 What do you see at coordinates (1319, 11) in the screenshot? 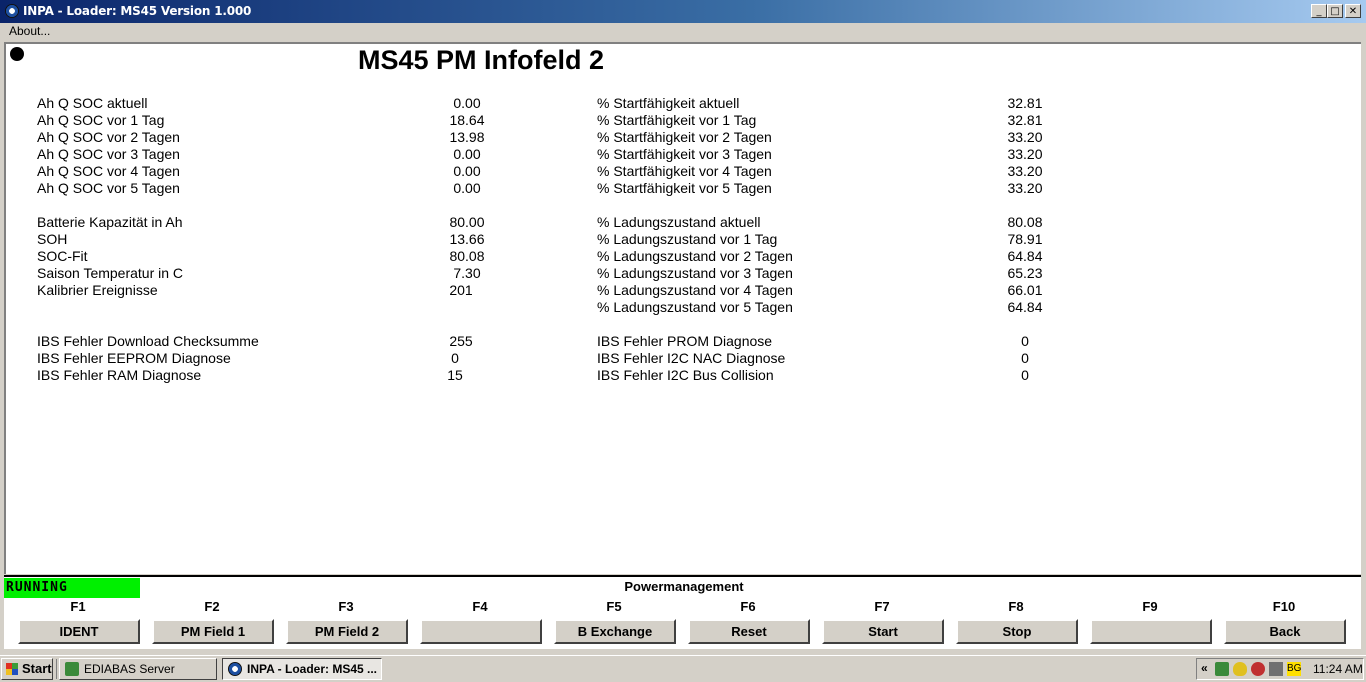
I see `minimize-button: _` at bounding box center [1319, 11].